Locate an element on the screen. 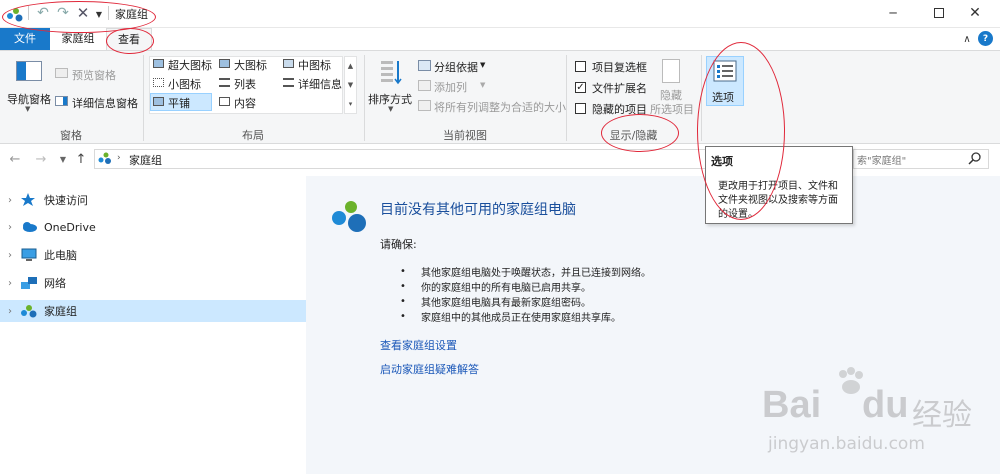 The width and height of the screenshot is (1000, 474). medium-icons-icon is located at coordinates (288, 63).